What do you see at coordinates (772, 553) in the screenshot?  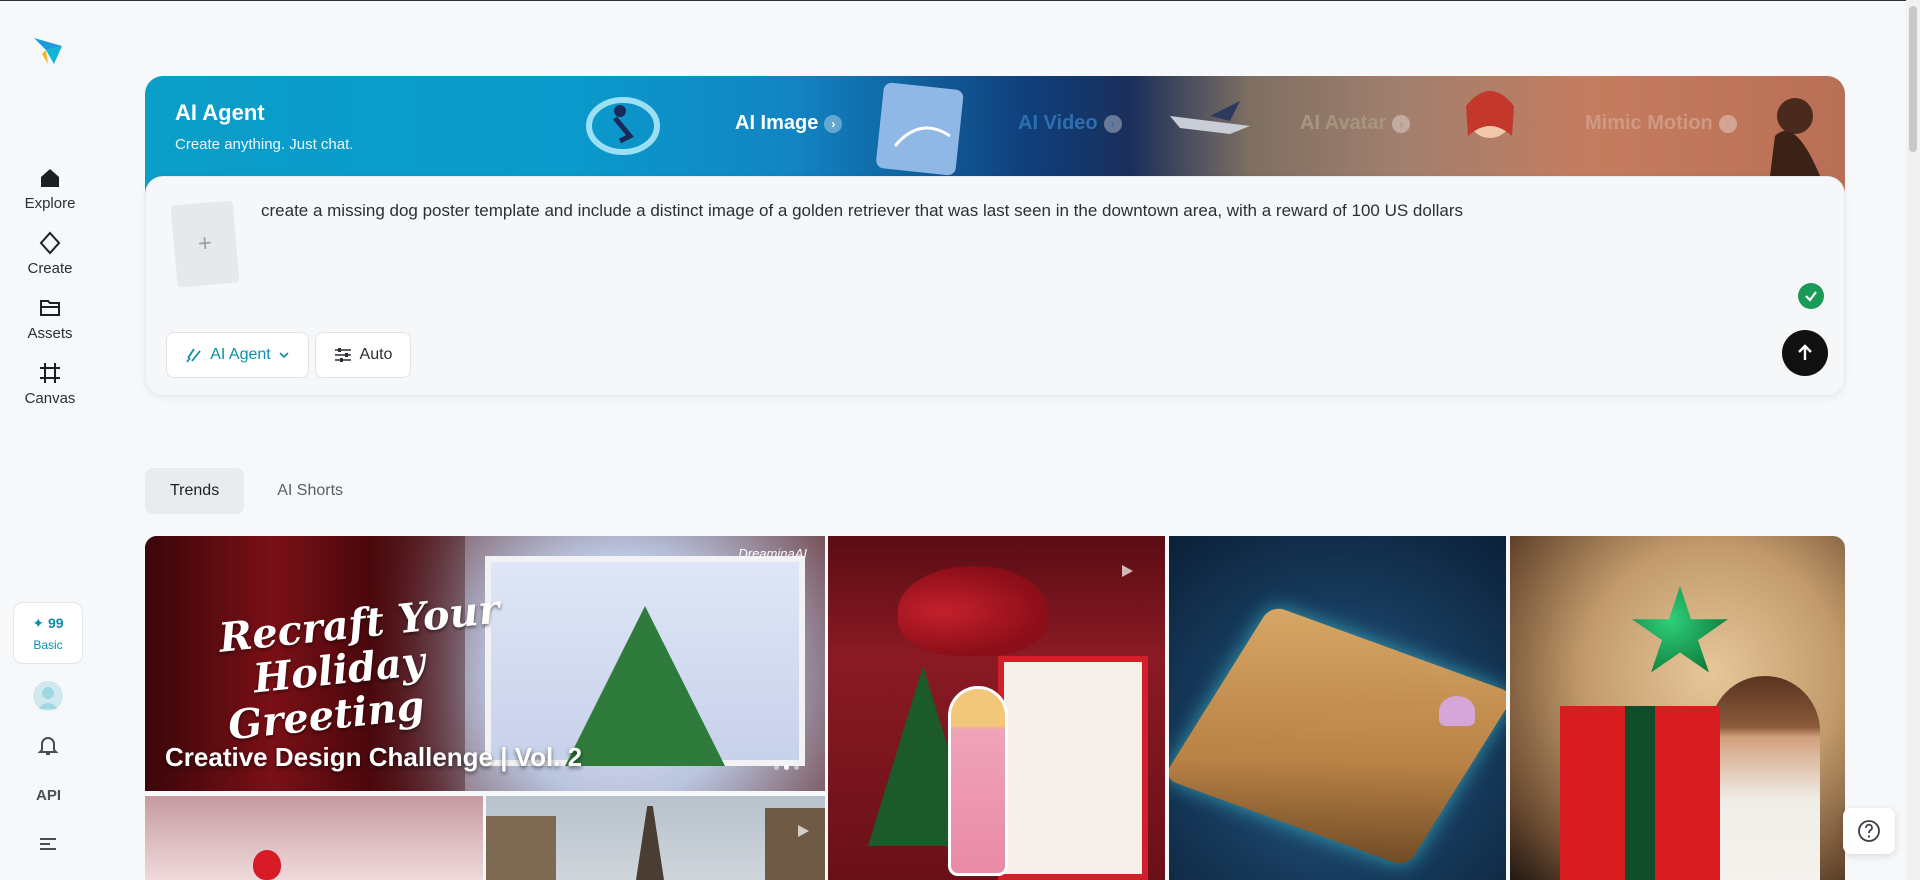 I see `brand-watermark: DreaminaAI` at bounding box center [772, 553].